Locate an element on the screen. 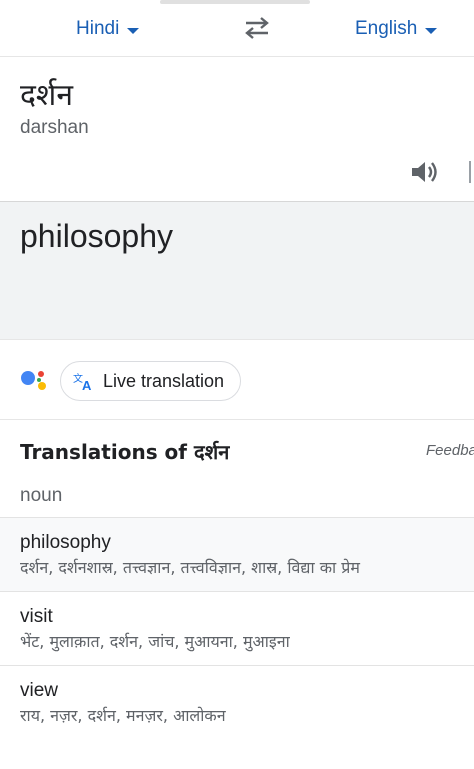  translation-entry: view राय, नज़र, दर्शन, मनज़र, आलोकन is located at coordinates (237, 702).